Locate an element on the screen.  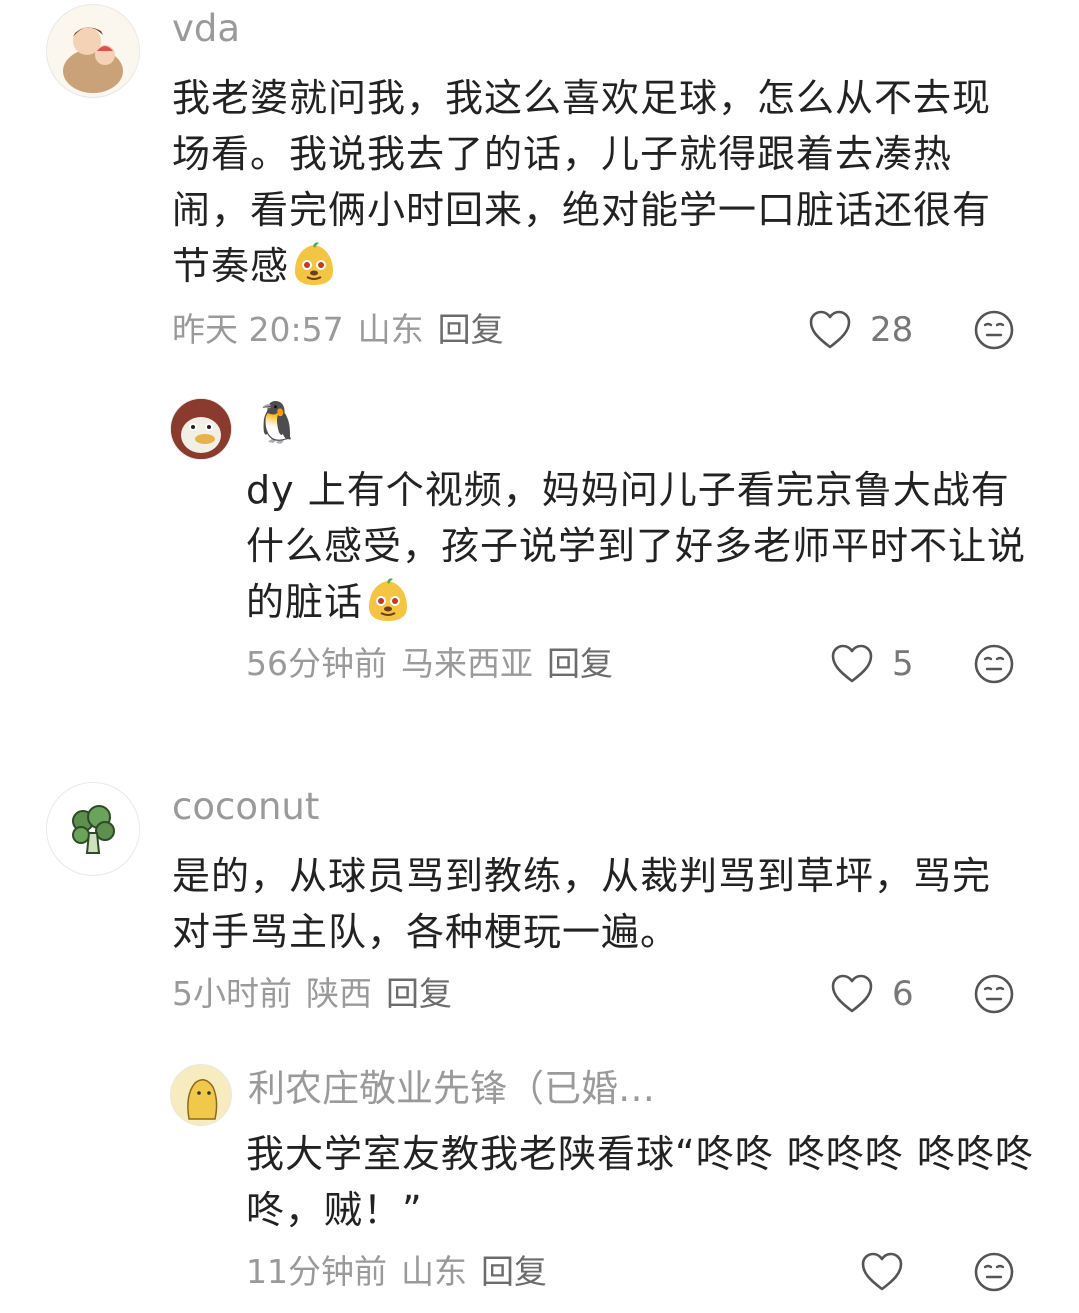
comment-text-body: 我大学室友教我老陕看球“咚咚 咚咚咚 咚咚咚咚，贼！” is located at coordinates (640, 1182).